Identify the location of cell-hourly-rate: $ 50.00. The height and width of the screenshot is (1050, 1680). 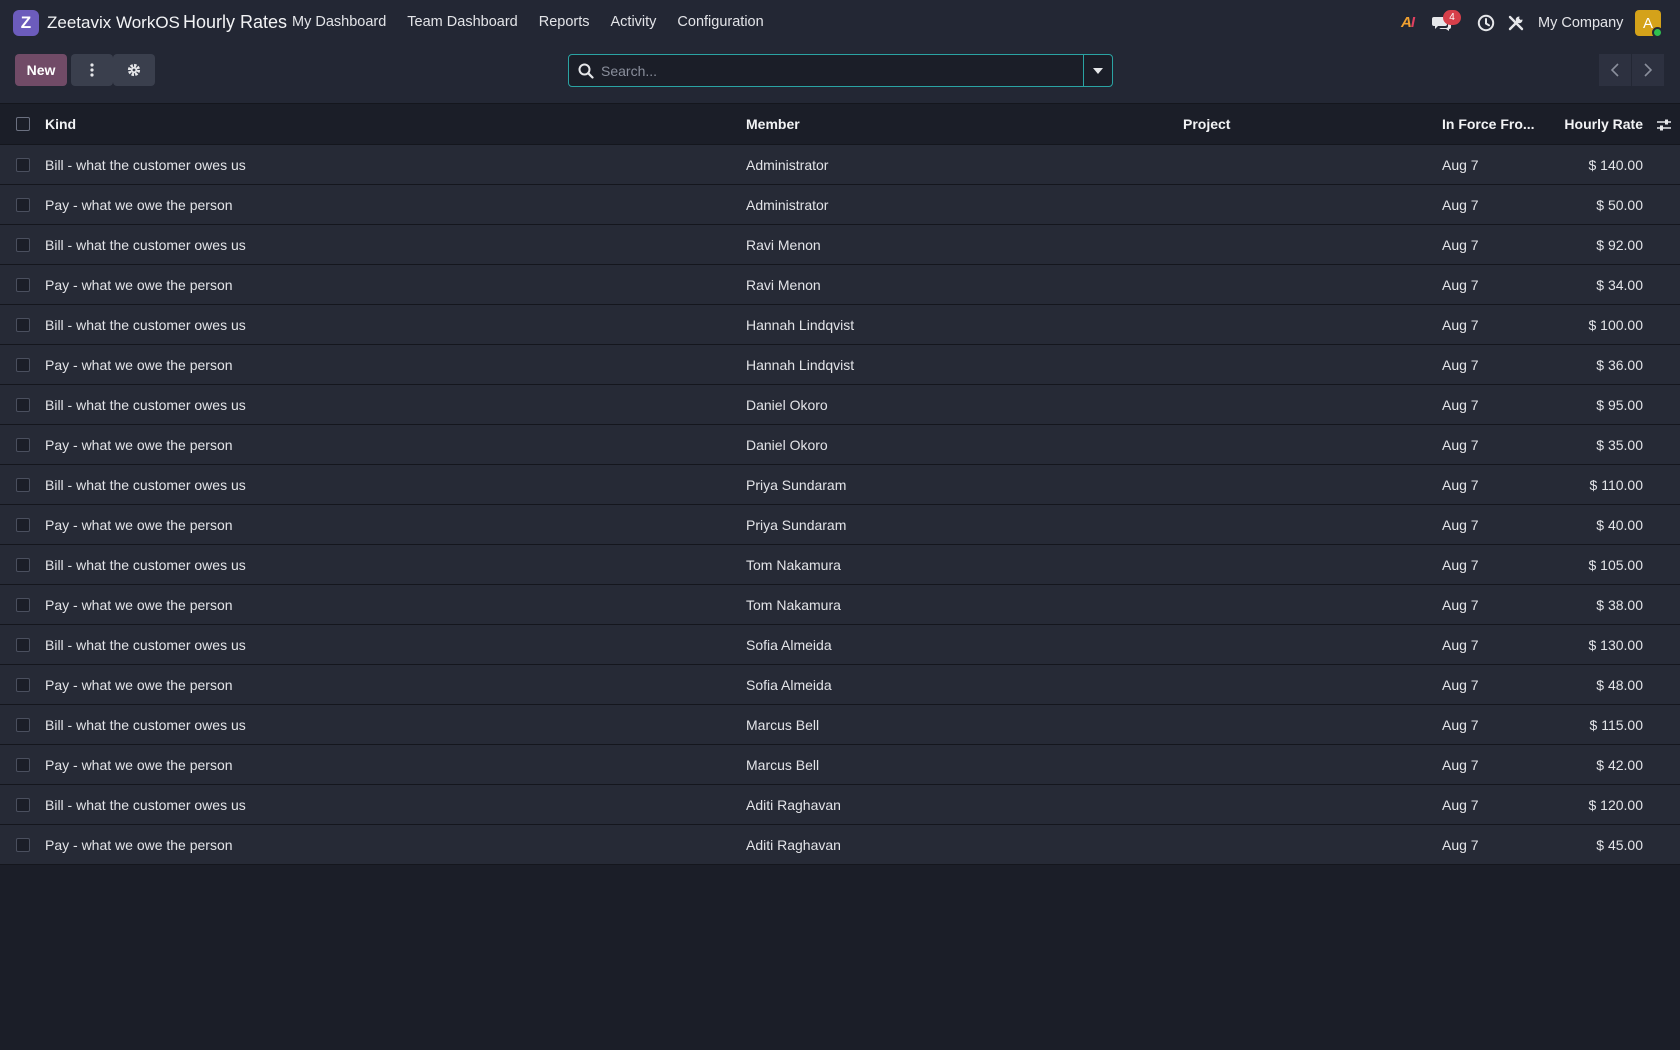
(1619, 205).